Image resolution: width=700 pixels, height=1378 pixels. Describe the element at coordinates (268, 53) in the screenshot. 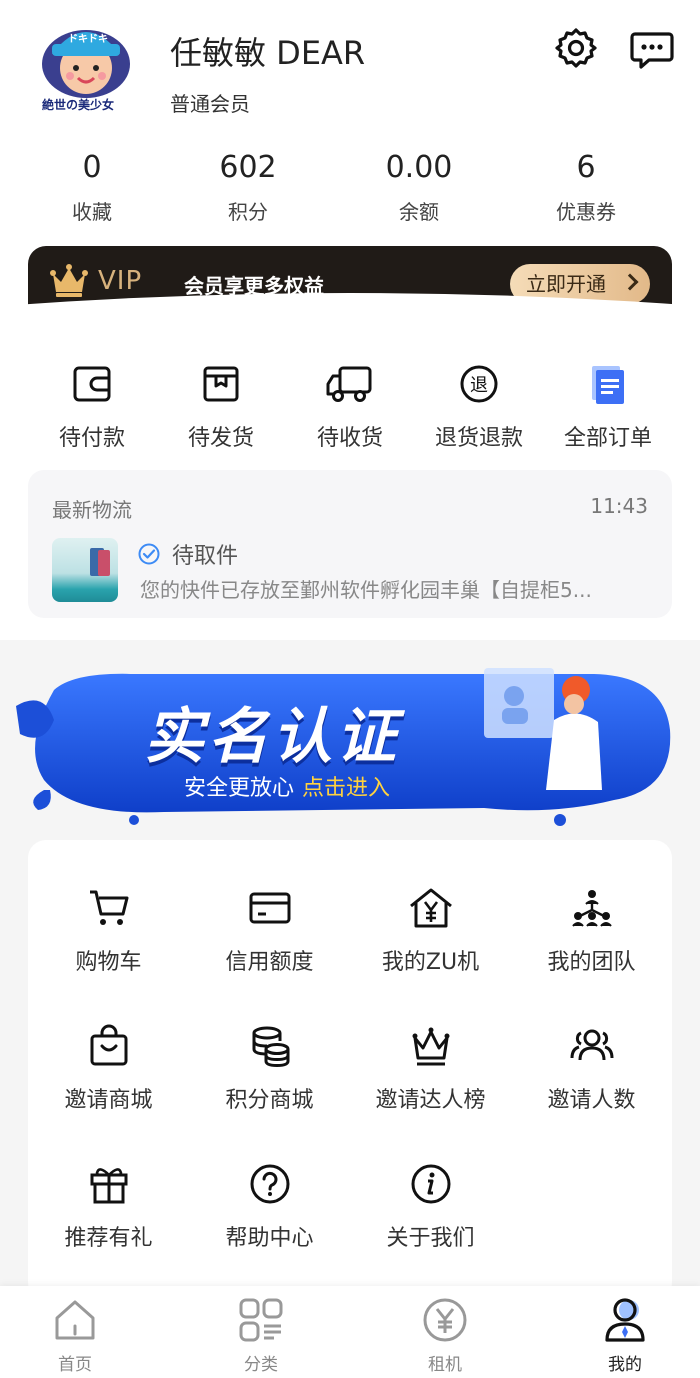

I see `user-name: 任敏敏 DEAR` at that location.